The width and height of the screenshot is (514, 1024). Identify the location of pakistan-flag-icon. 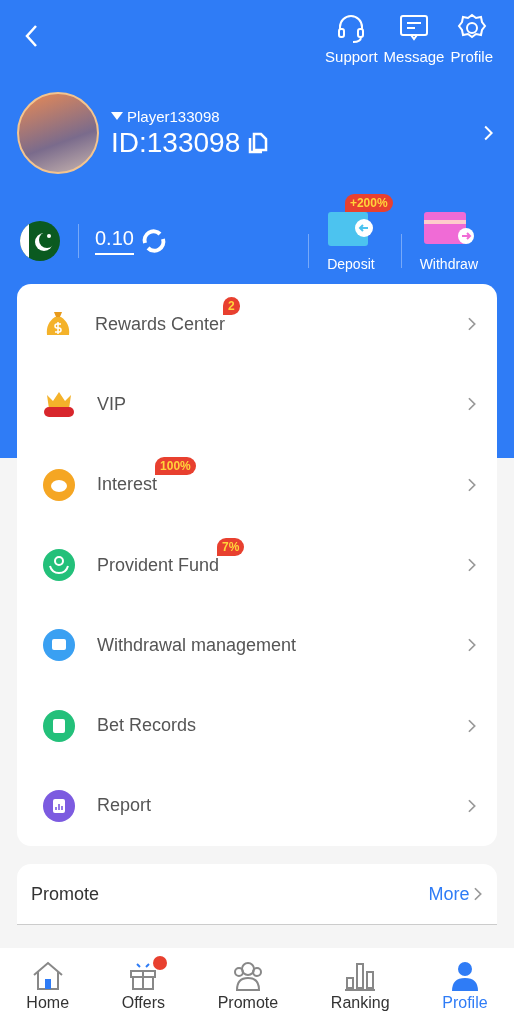
(40, 241).